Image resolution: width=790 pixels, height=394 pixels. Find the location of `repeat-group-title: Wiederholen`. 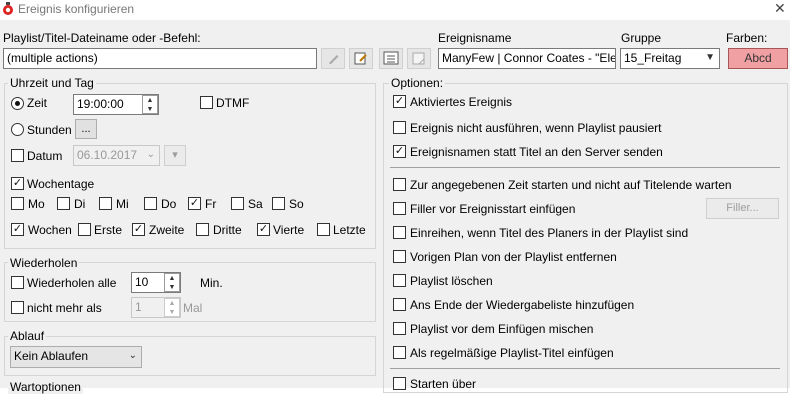

repeat-group-title: Wiederholen is located at coordinates (44, 263).